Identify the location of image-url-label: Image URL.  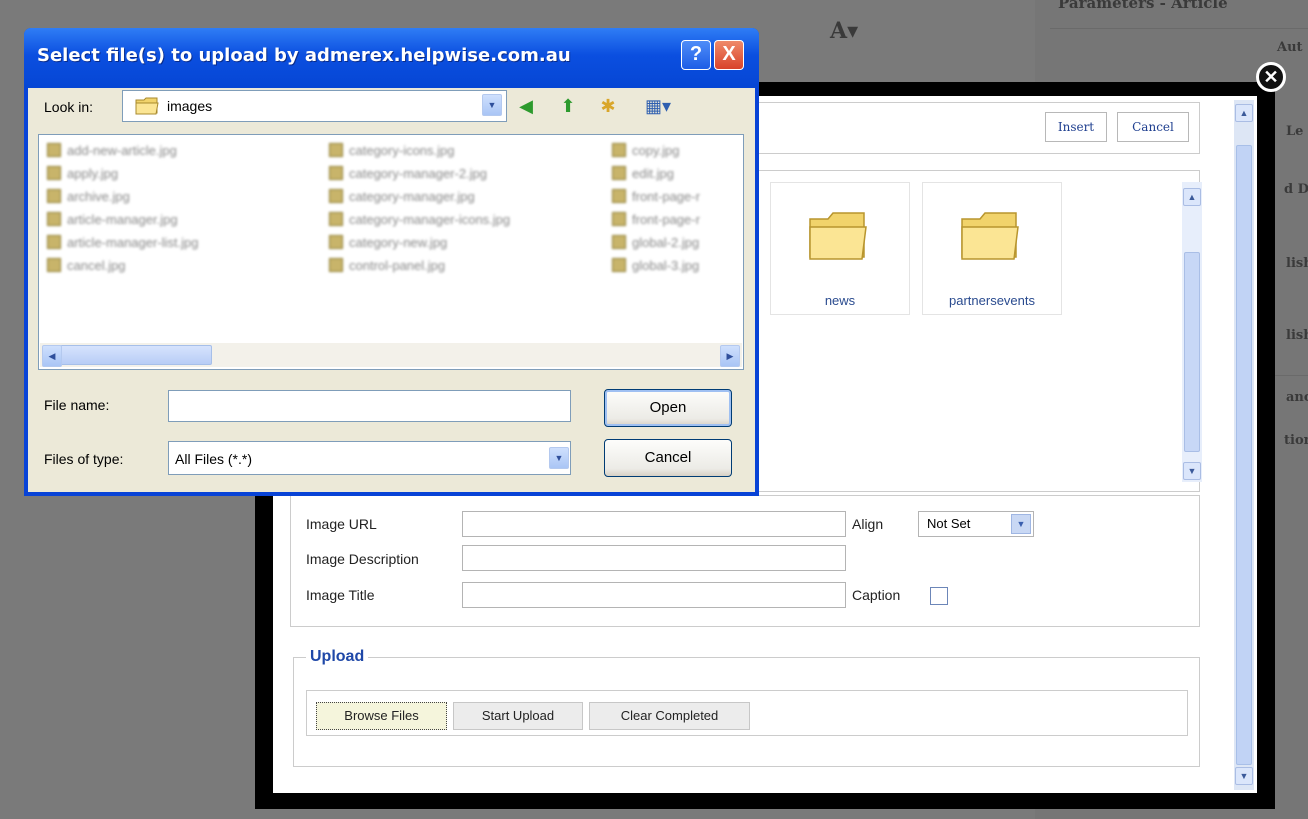
(341, 524).